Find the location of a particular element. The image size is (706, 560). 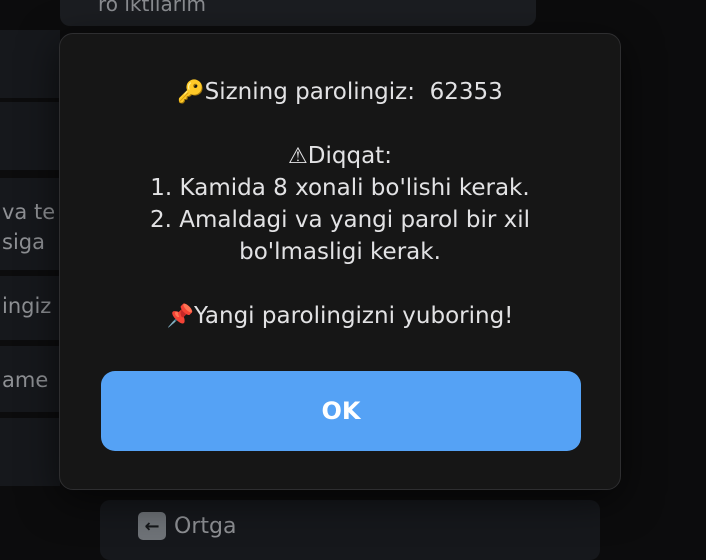

back-button-label: Ortga is located at coordinates (205, 526).